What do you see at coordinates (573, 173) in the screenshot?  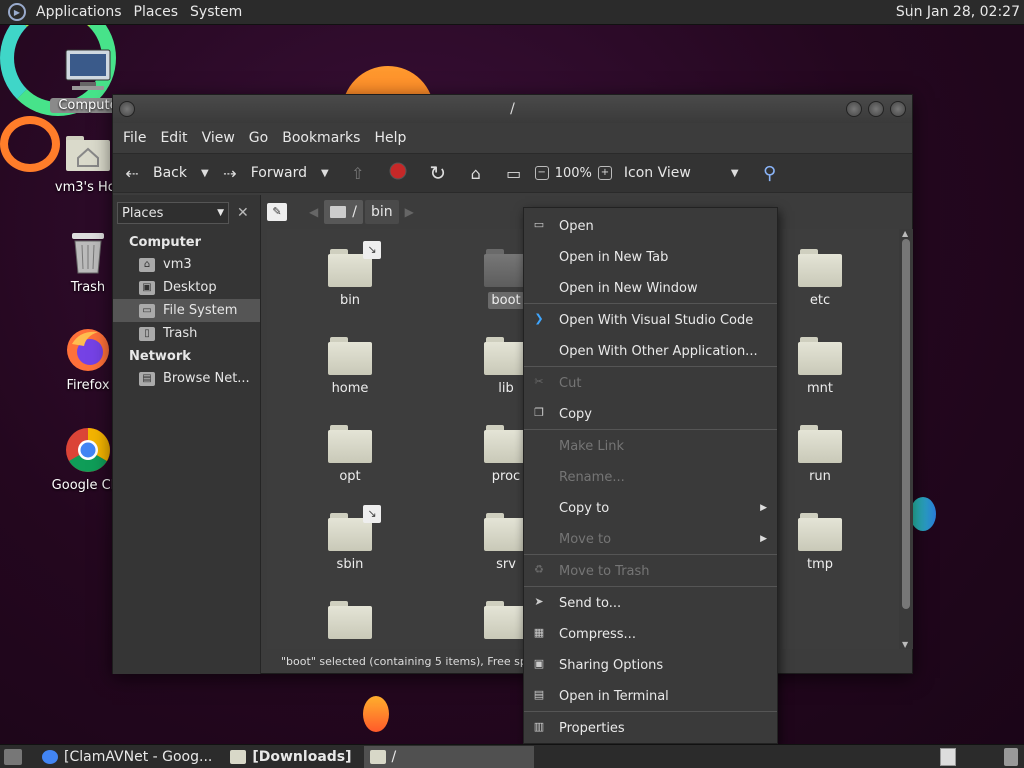 I see `zoom-level: 100%` at bounding box center [573, 173].